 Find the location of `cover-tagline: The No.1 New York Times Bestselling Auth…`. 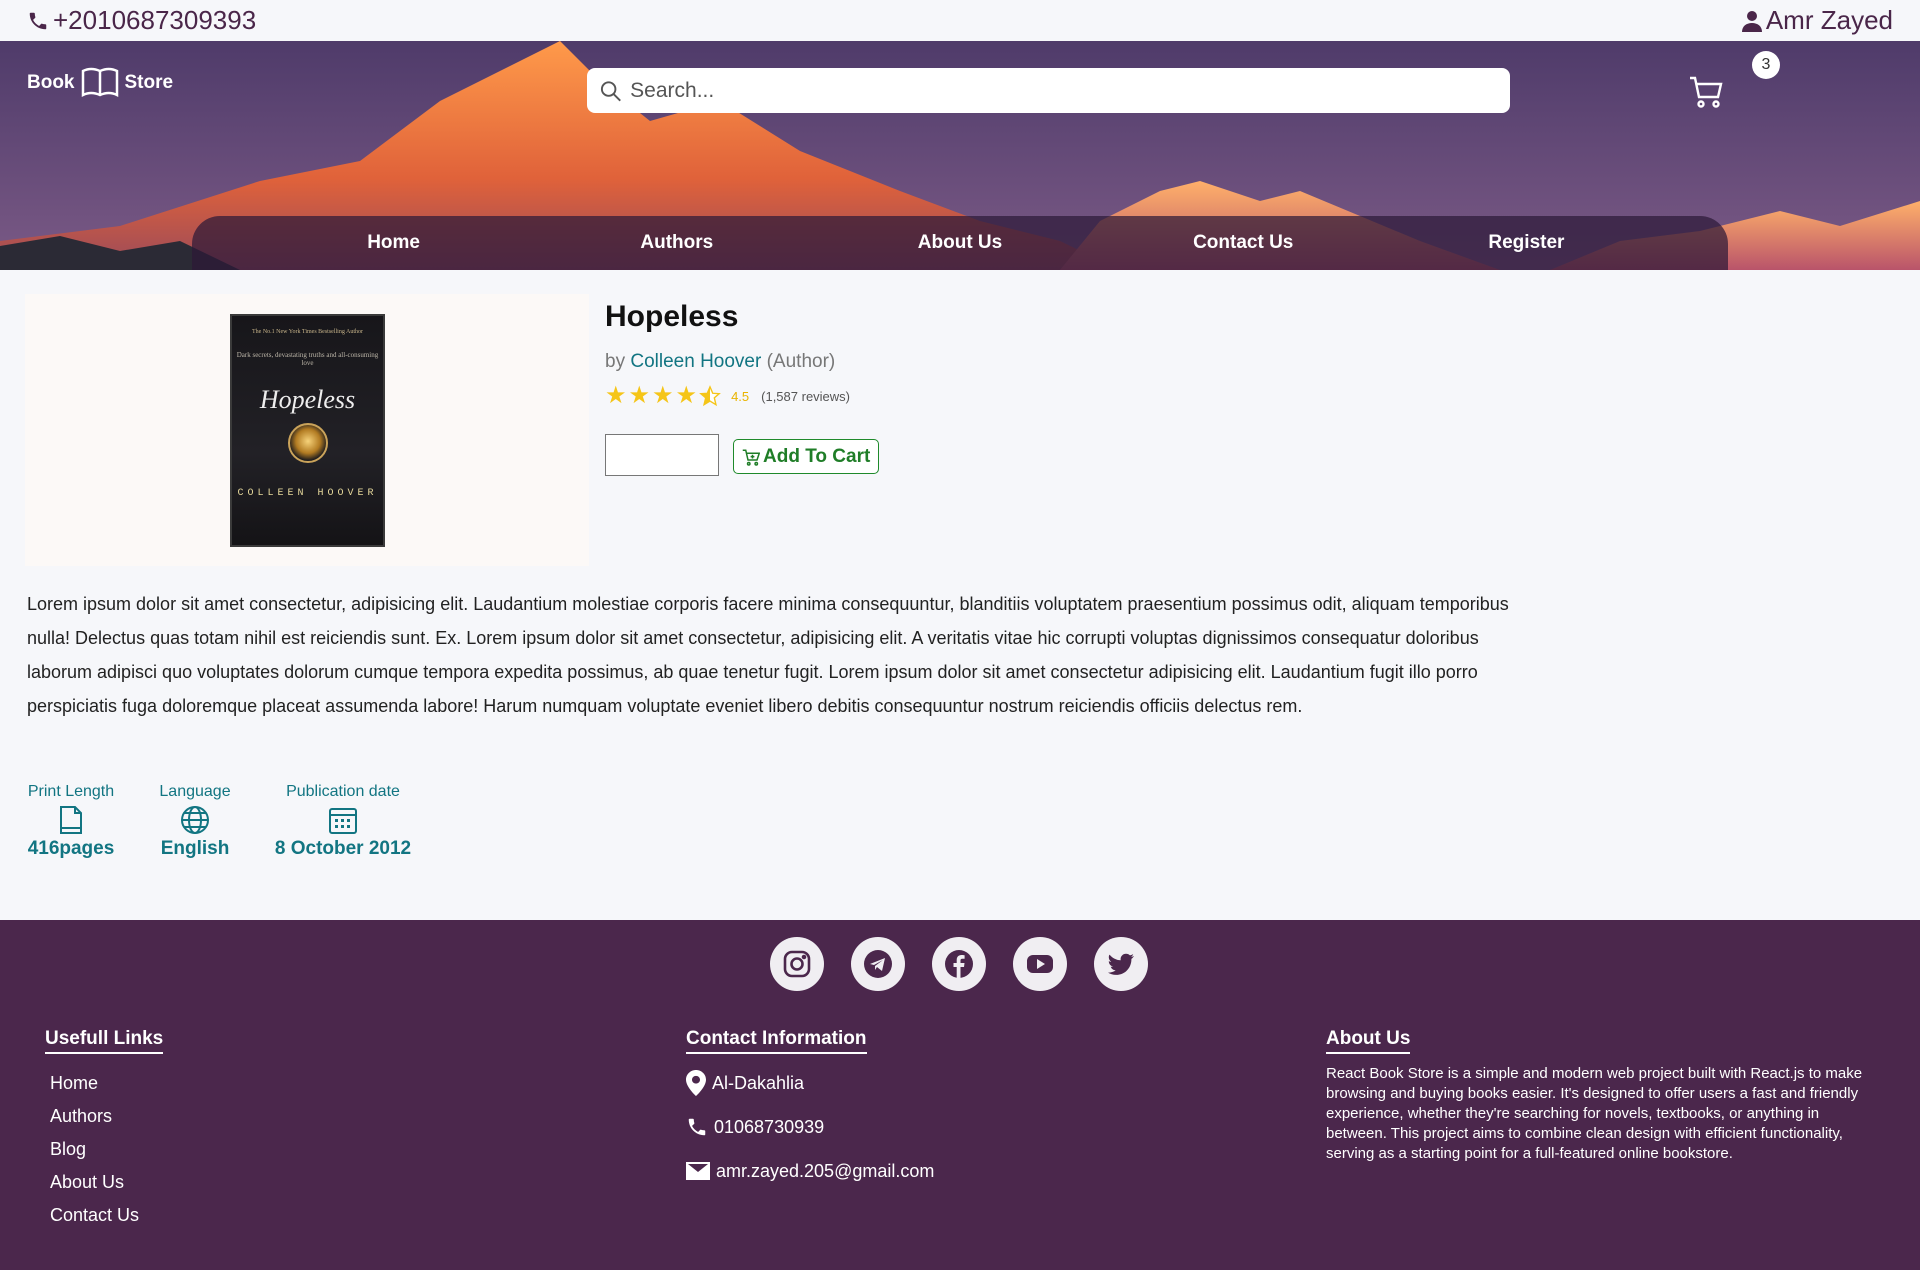

cover-tagline: The No.1 New York Times Bestselling Auth… is located at coordinates (307, 332).